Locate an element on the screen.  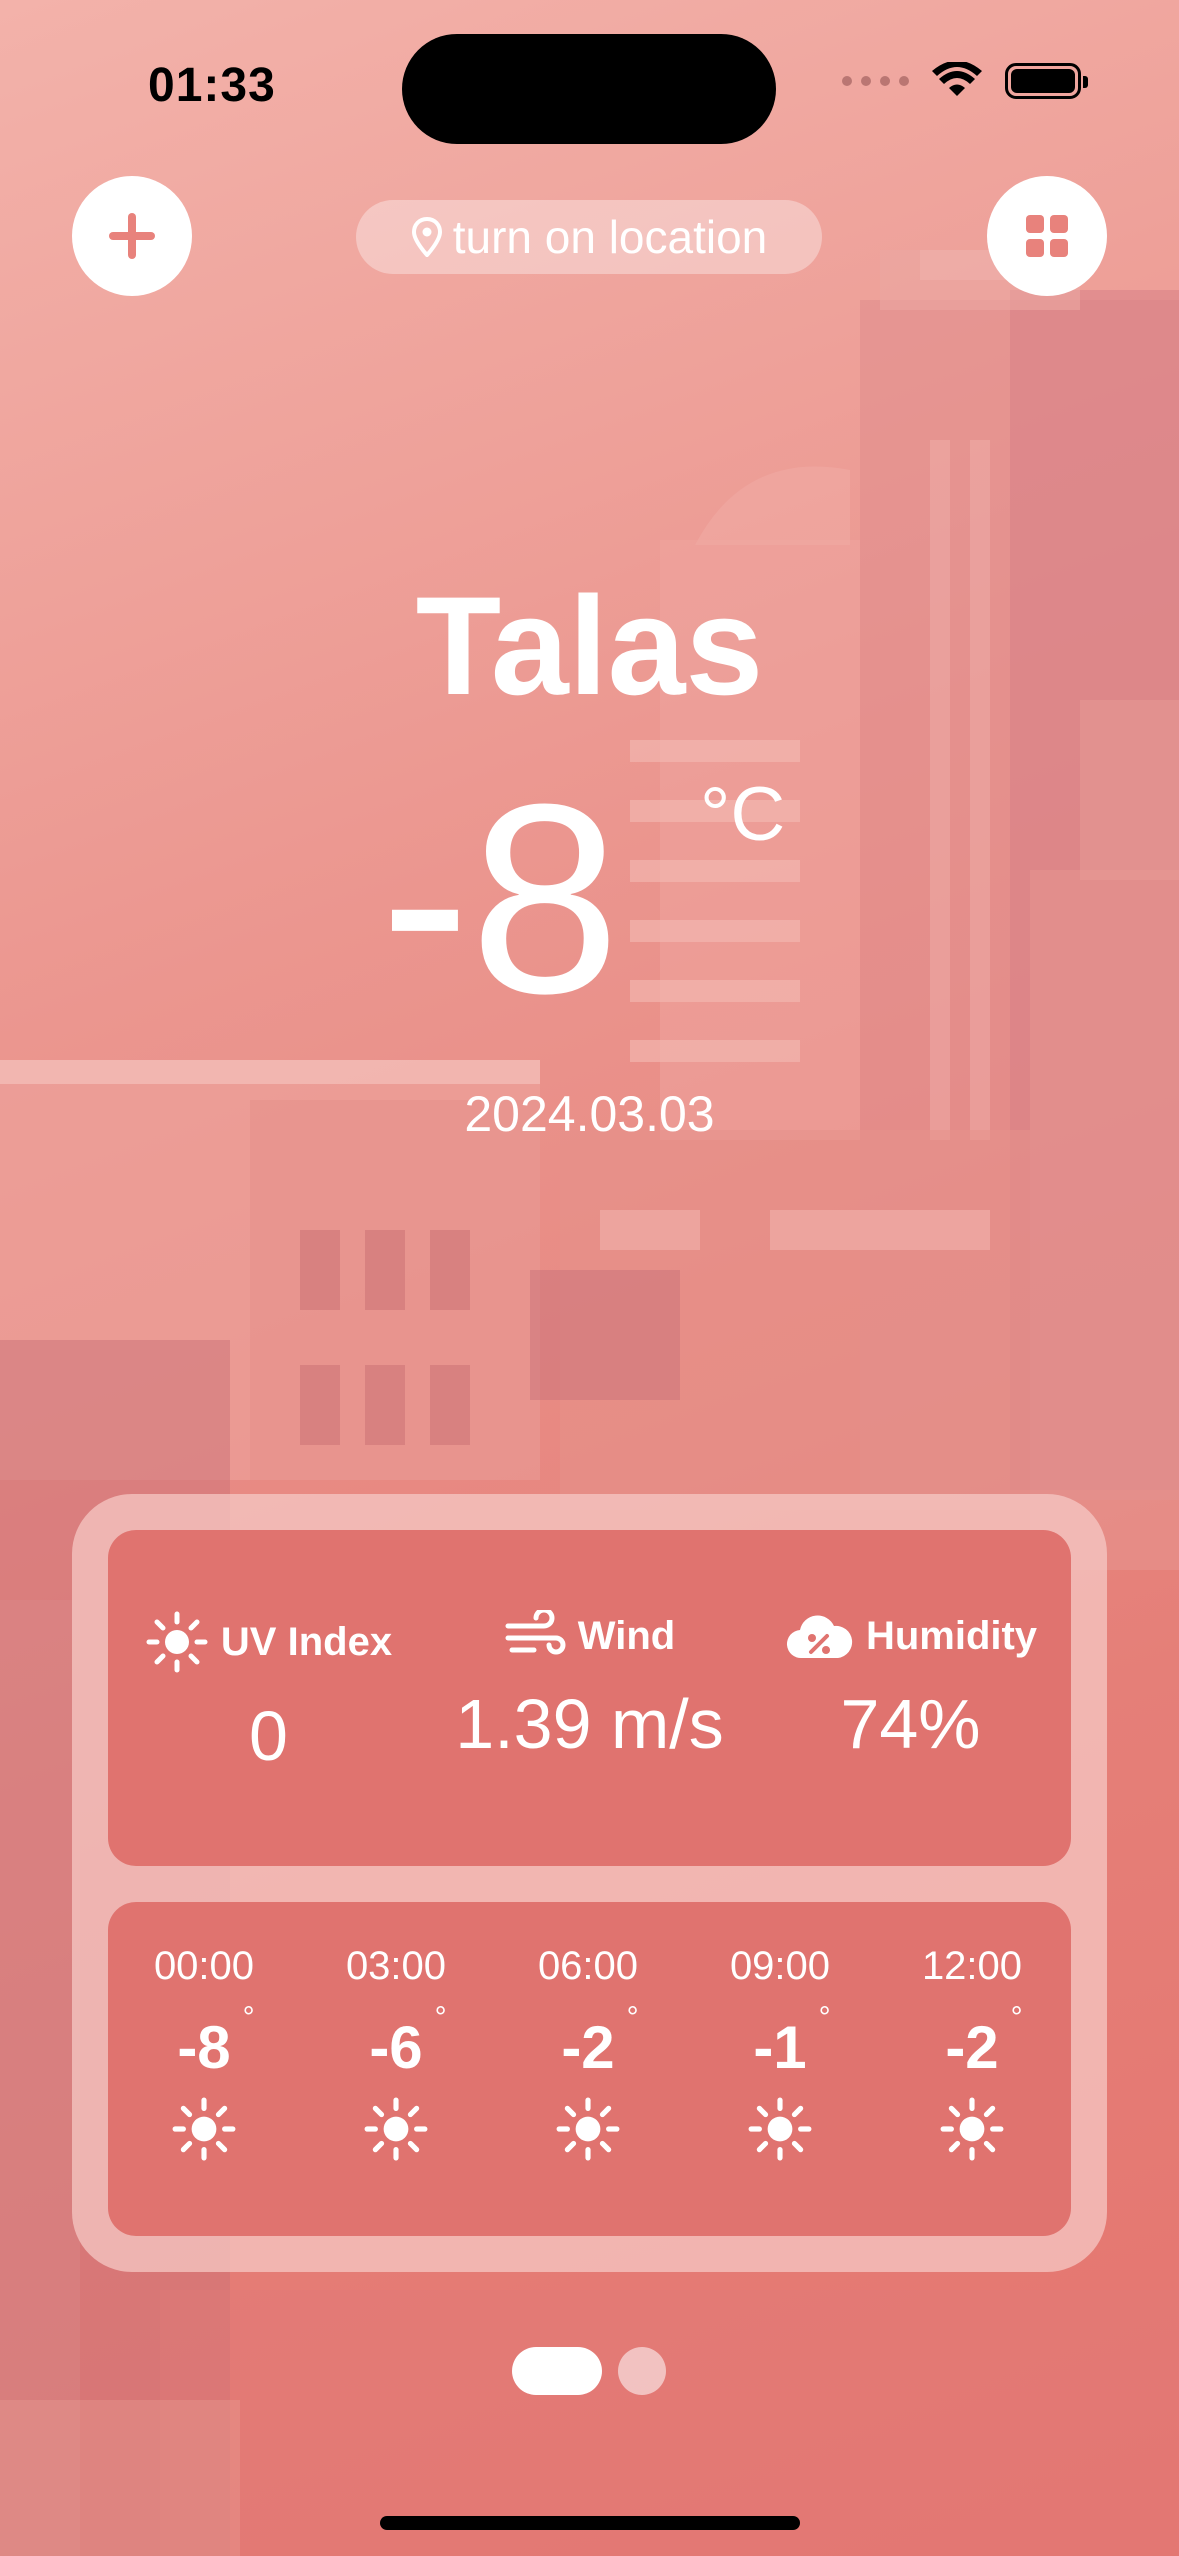
hour-time: 03:00 is located at coordinates (396, 1966).